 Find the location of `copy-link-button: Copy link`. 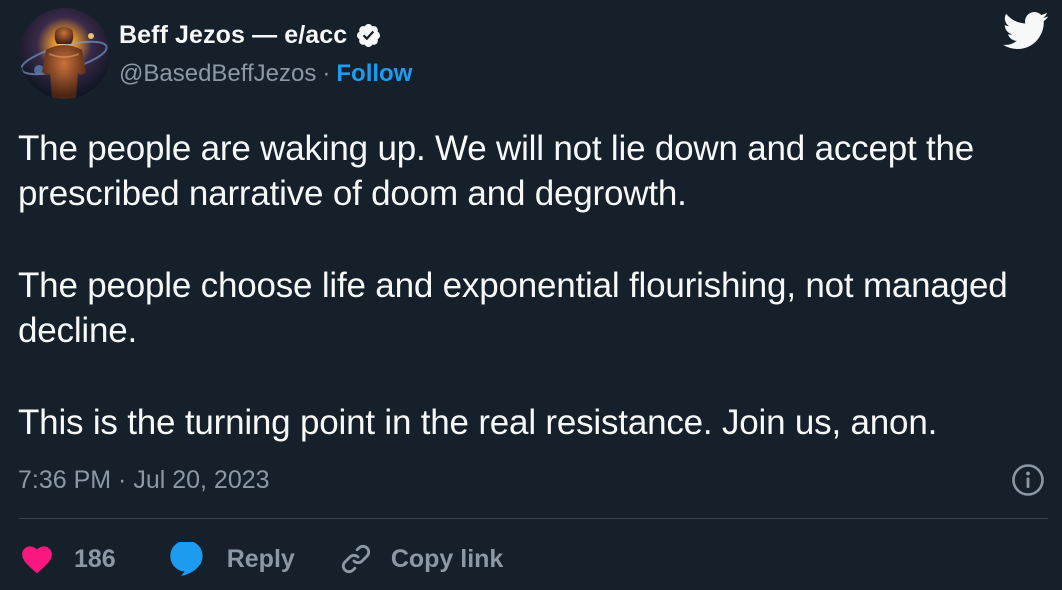

copy-link-button: Copy link is located at coordinates (421, 559).